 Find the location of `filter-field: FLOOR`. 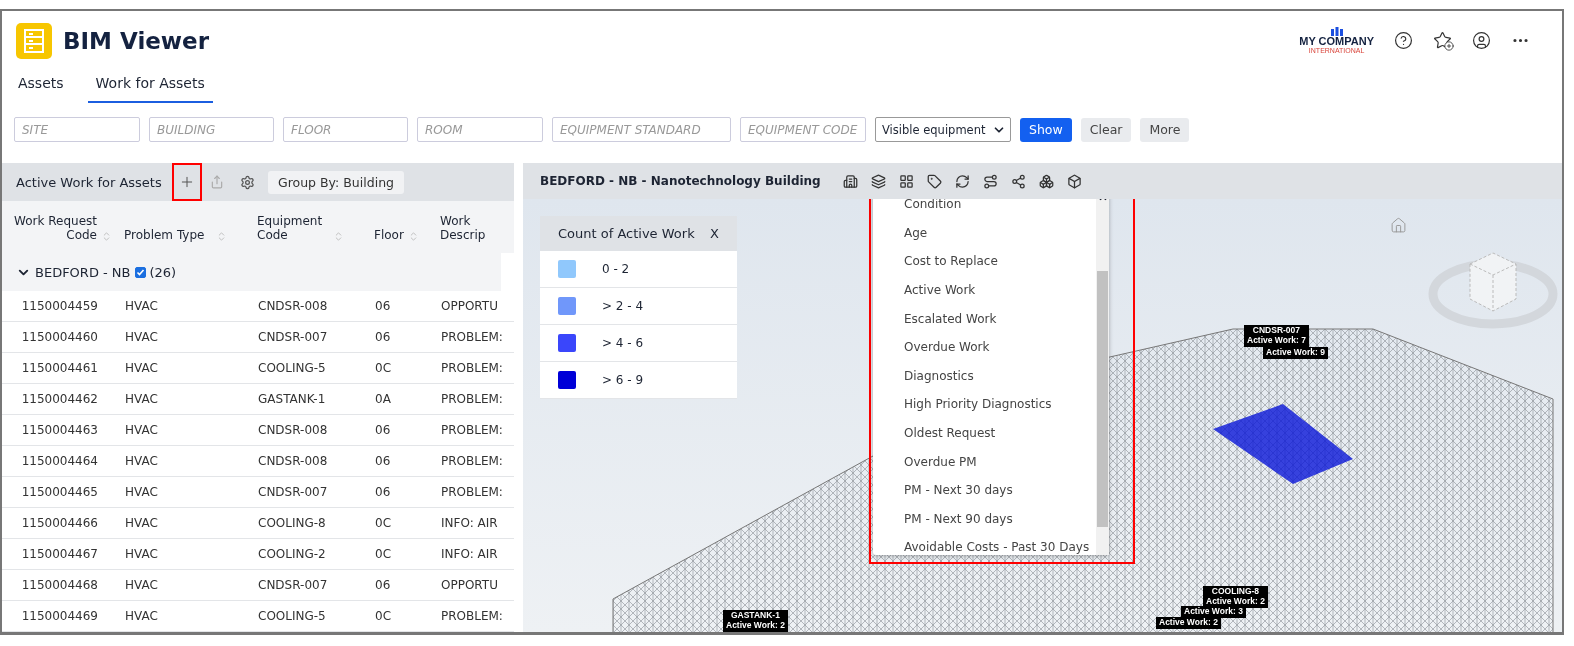

filter-field: FLOOR is located at coordinates (345, 129).